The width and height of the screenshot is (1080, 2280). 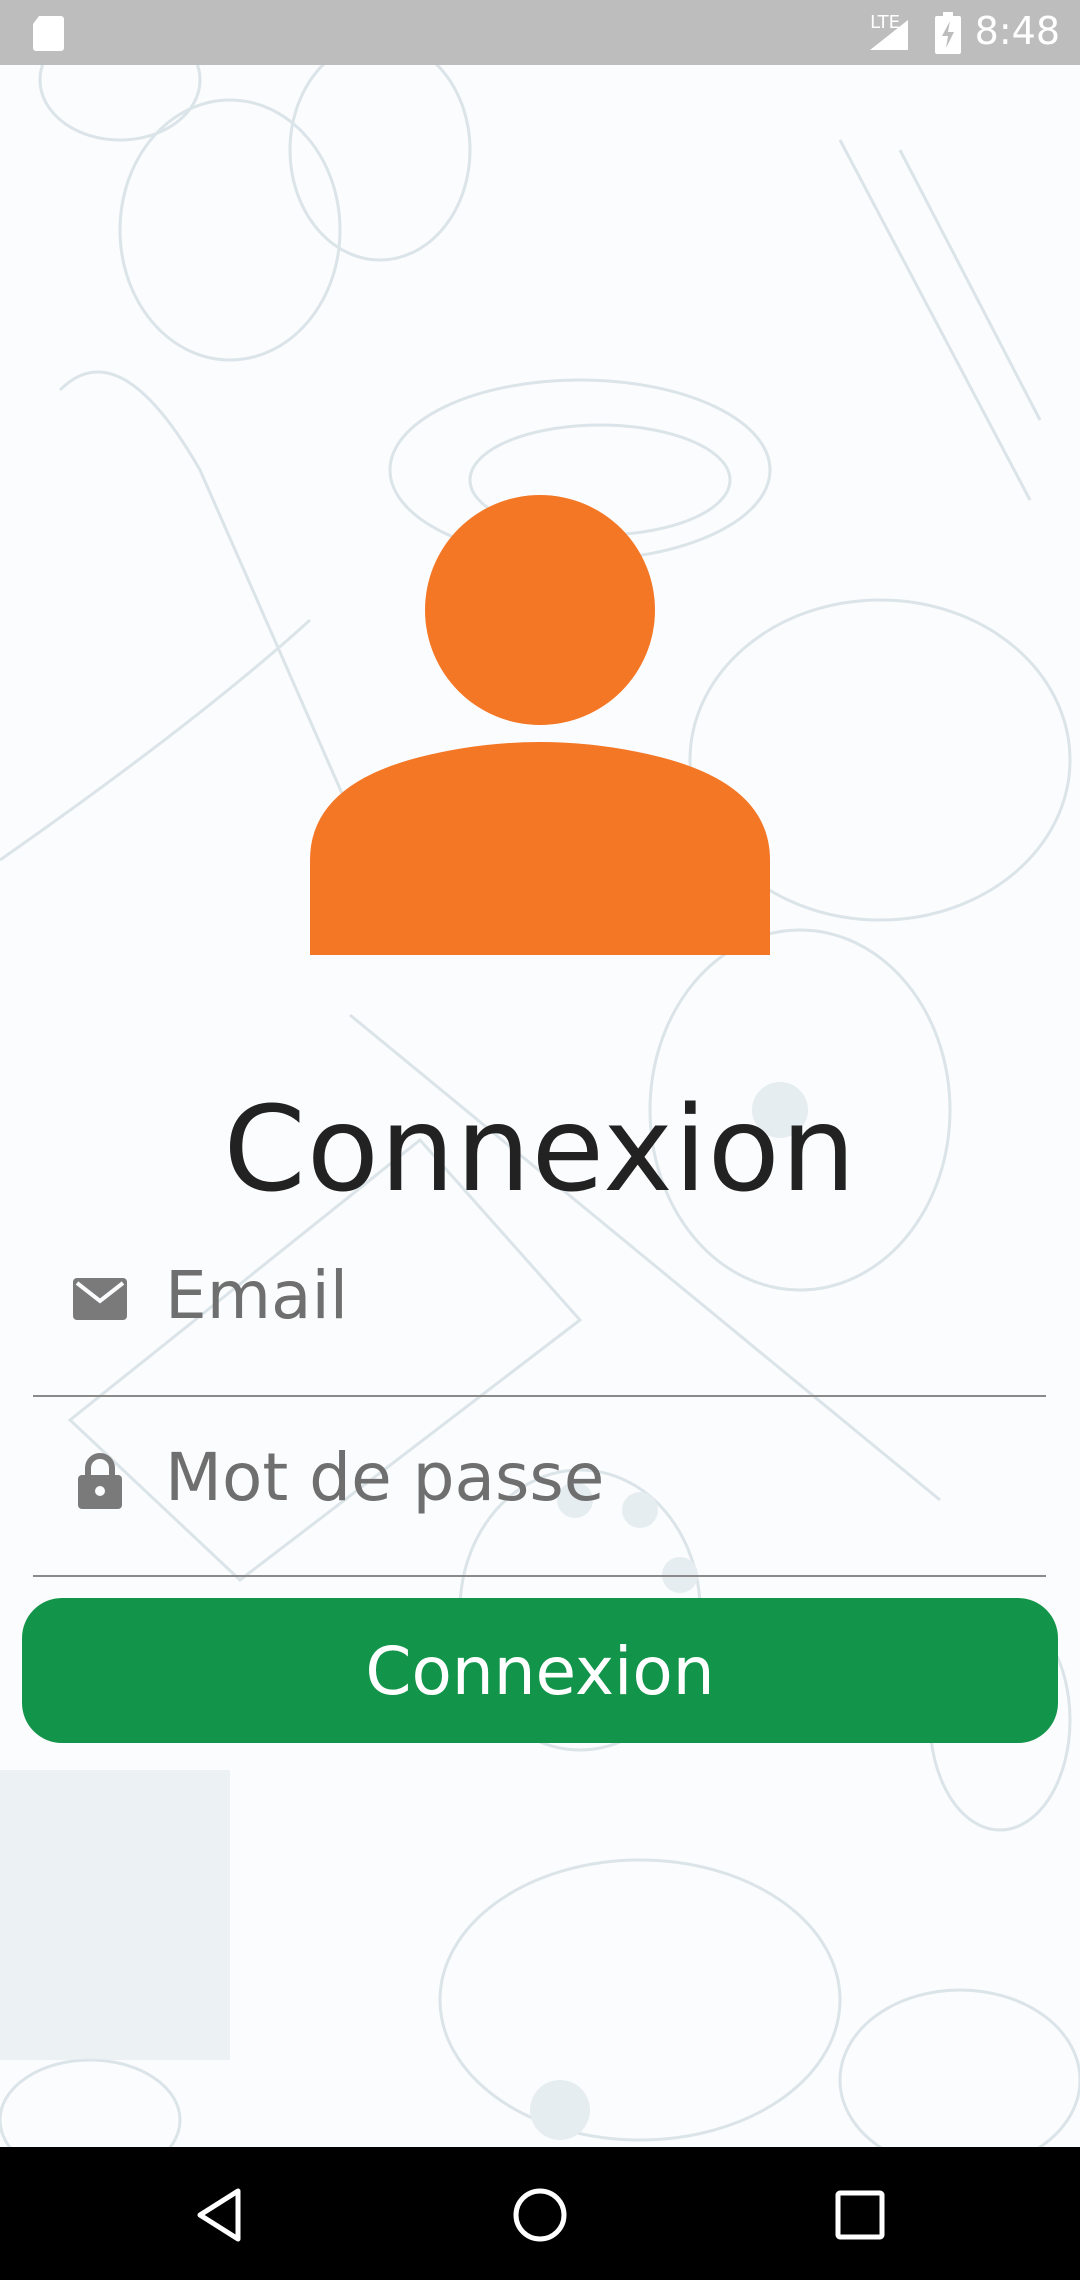 I want to click on page-title: Connexion, so click(x=540, y=1149).